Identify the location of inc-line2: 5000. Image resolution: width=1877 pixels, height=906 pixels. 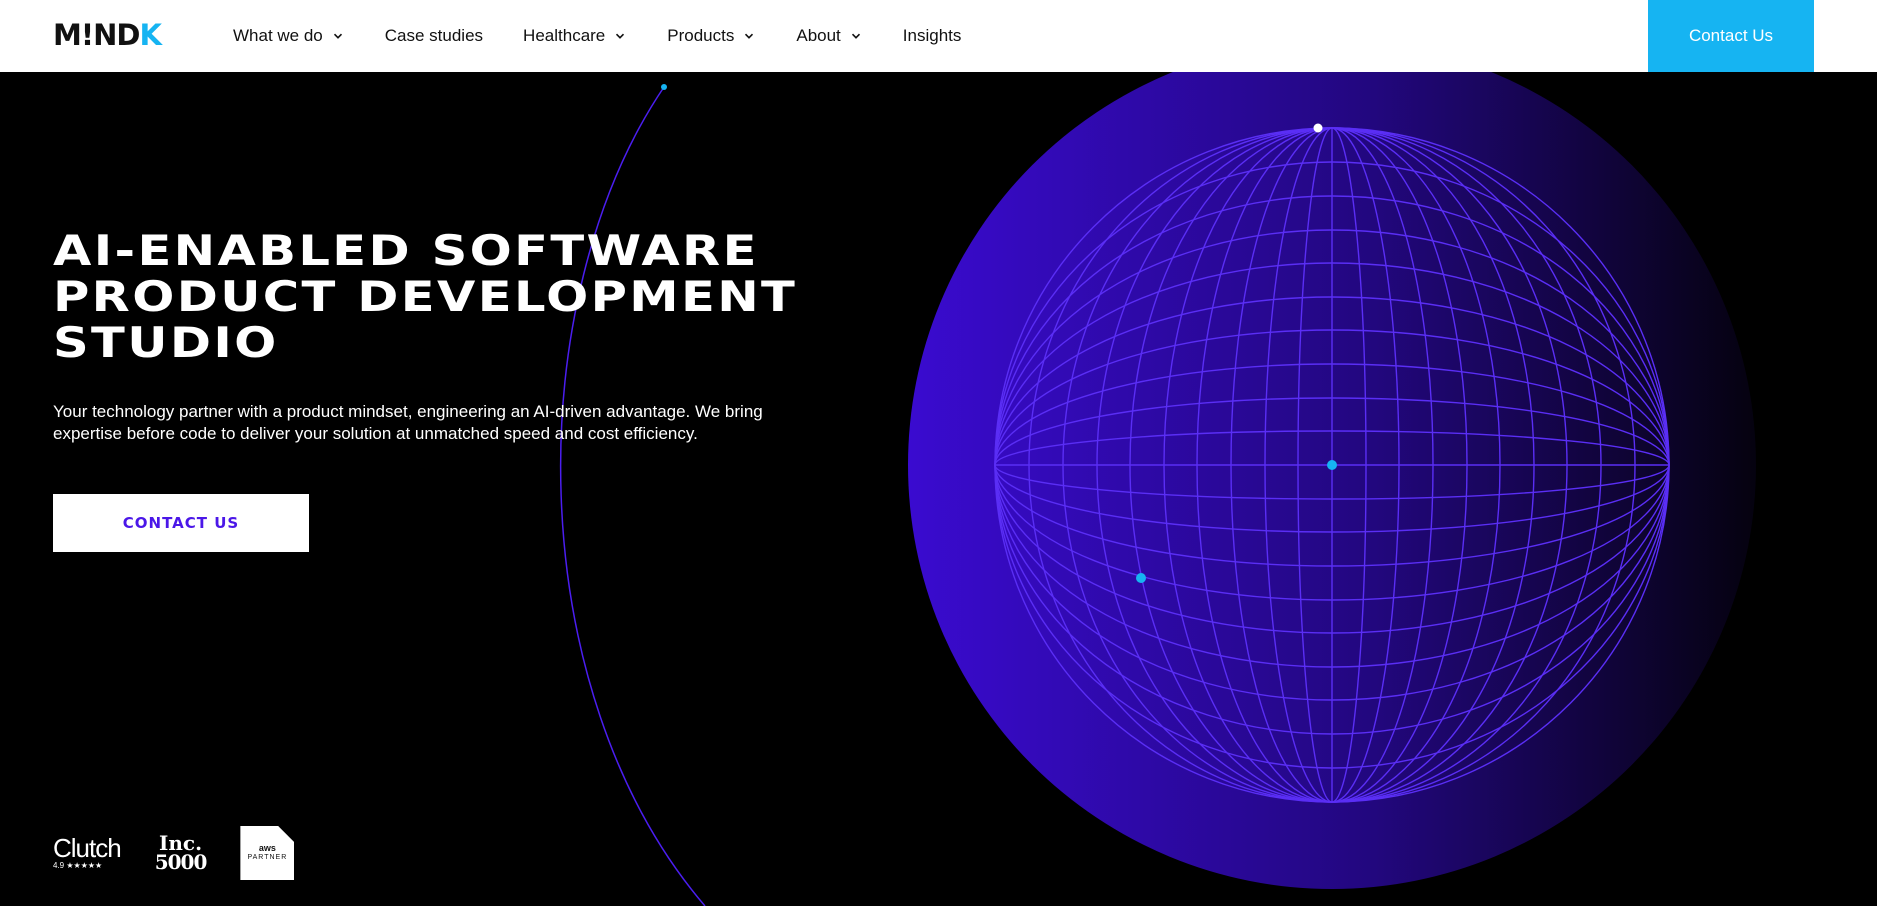
(181, 862).